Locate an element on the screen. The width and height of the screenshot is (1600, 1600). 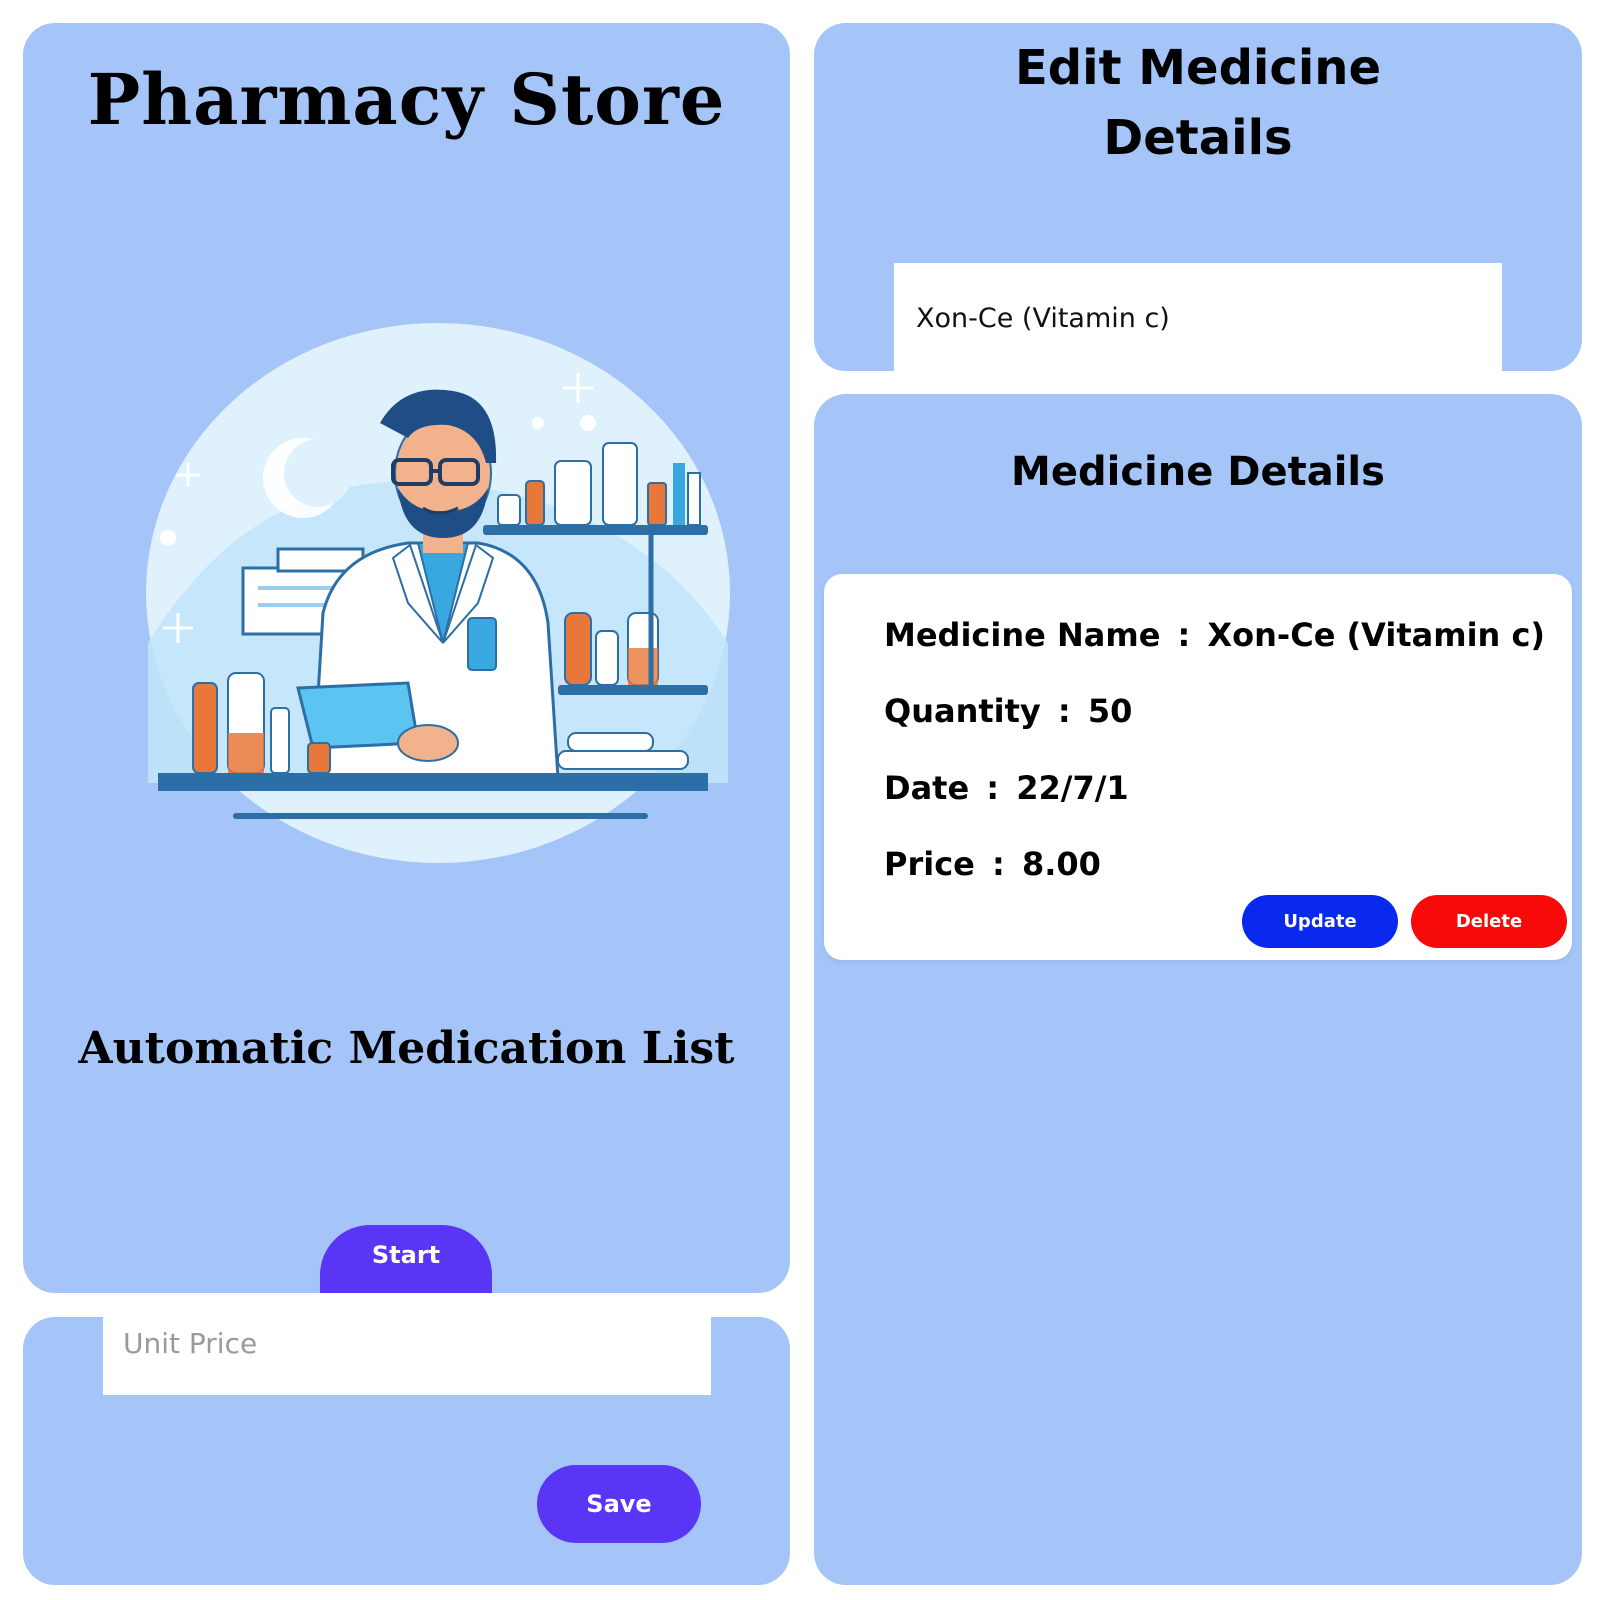
edit-title-line2: Details is located at coordinates (1198, 138).